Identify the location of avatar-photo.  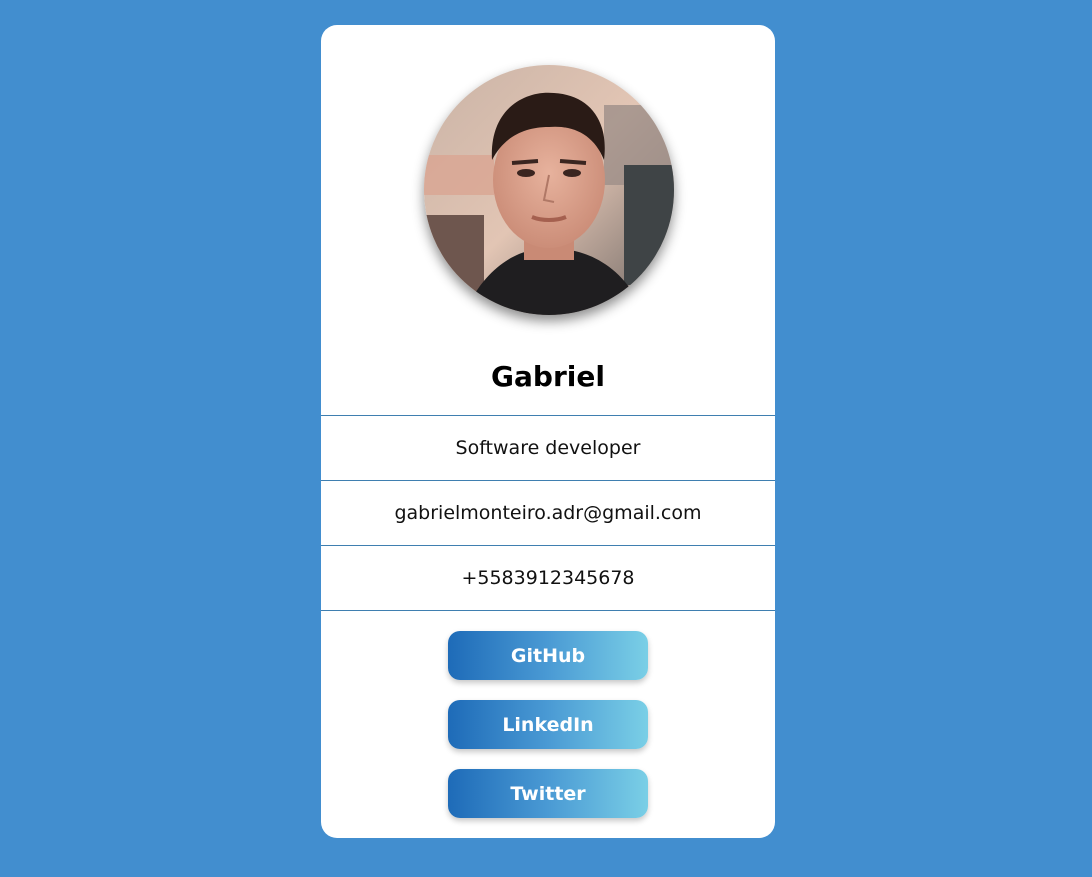
(549, 190).